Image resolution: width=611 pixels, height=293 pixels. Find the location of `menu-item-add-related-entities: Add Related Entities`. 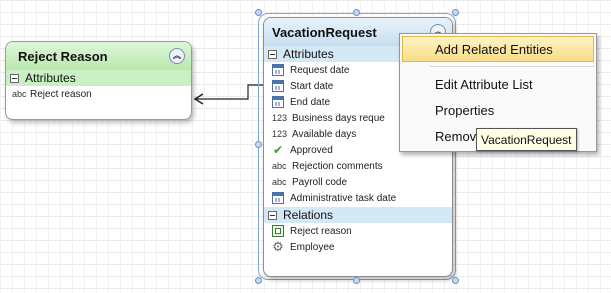

menu-item-add-related-entities: Add Related Entities is located at coordinates (498, 49).